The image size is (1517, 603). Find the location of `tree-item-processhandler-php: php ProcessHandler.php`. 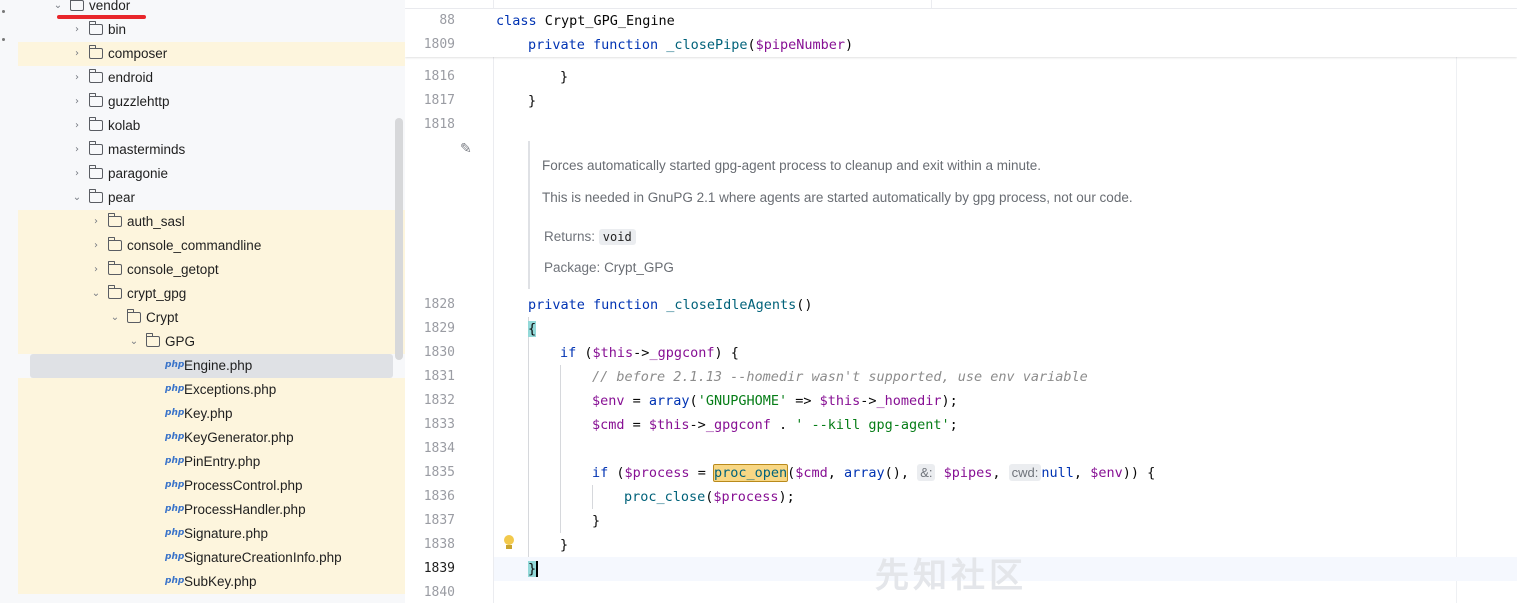

tree-item-processhandler-php: php ProcessHandler.php is located at coordinates (211, 510).